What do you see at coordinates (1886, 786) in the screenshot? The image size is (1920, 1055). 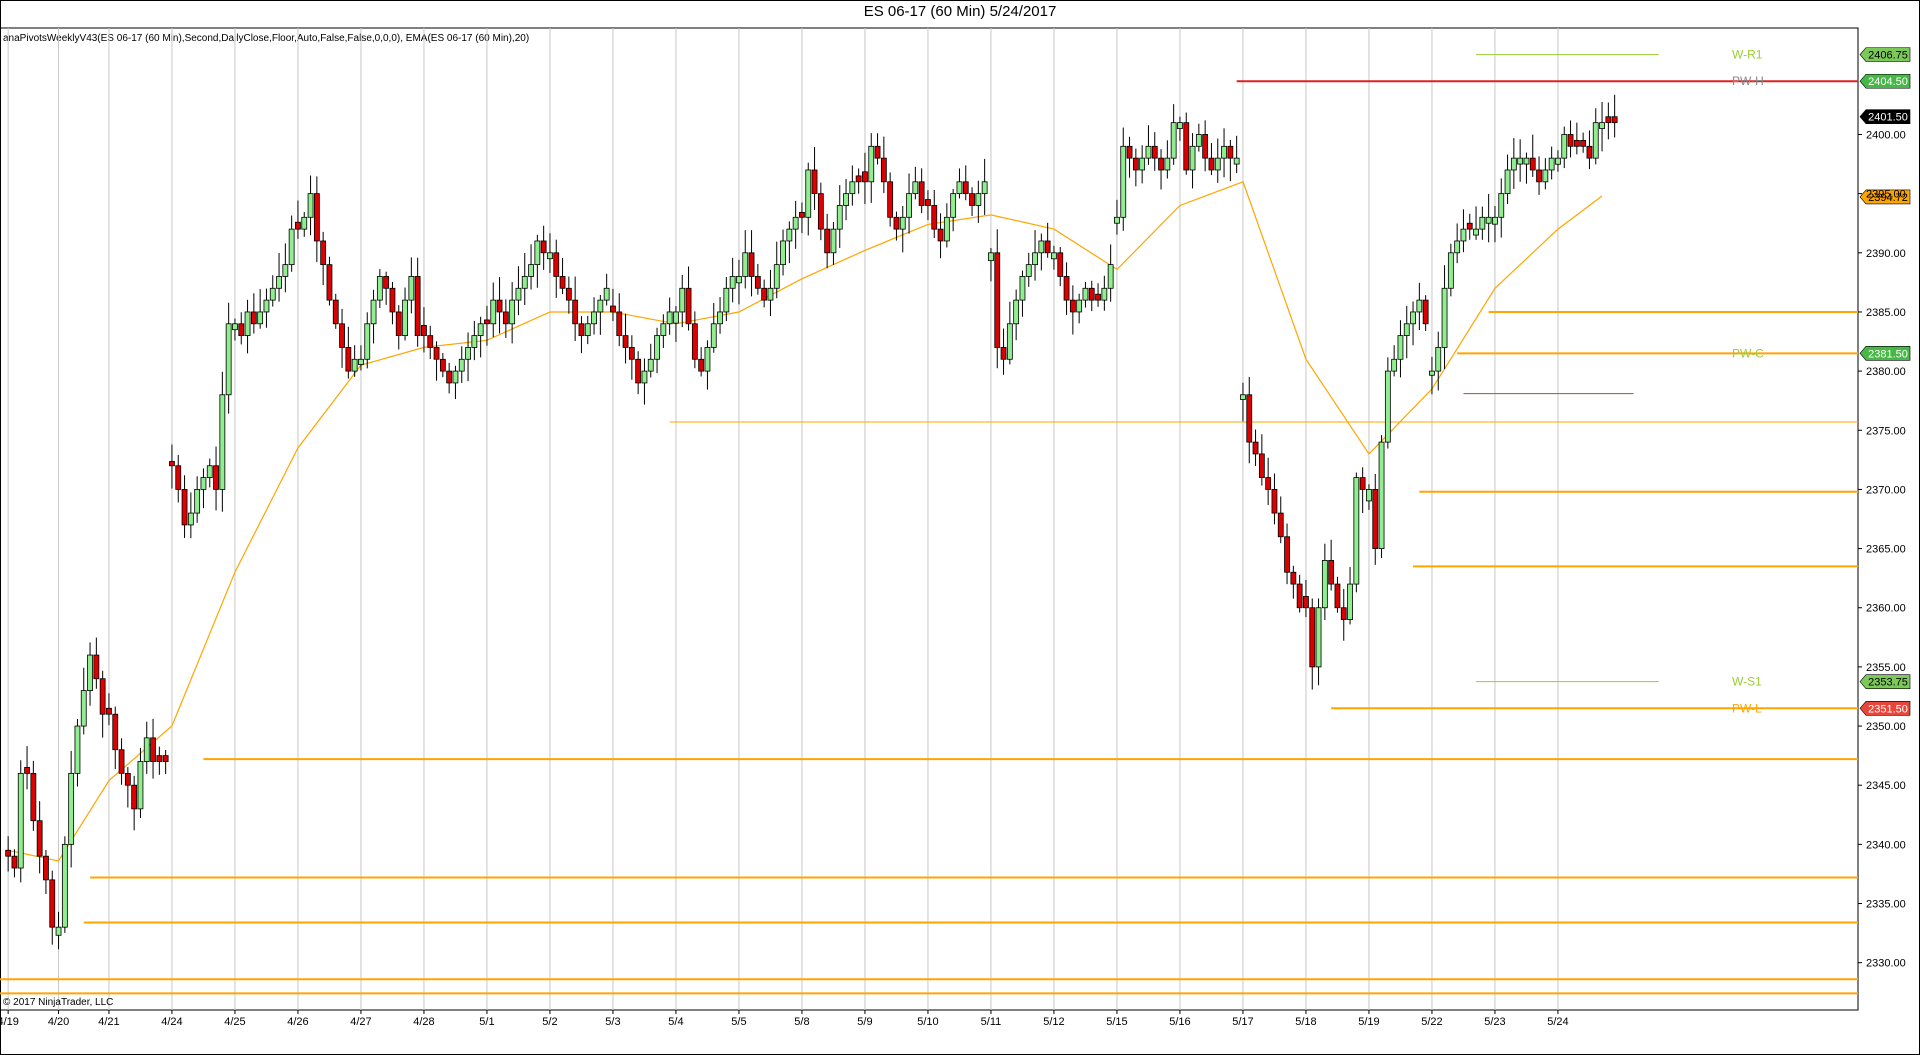 I see `y-tick-label: 2345.00` at bounding box center [1886, 786].